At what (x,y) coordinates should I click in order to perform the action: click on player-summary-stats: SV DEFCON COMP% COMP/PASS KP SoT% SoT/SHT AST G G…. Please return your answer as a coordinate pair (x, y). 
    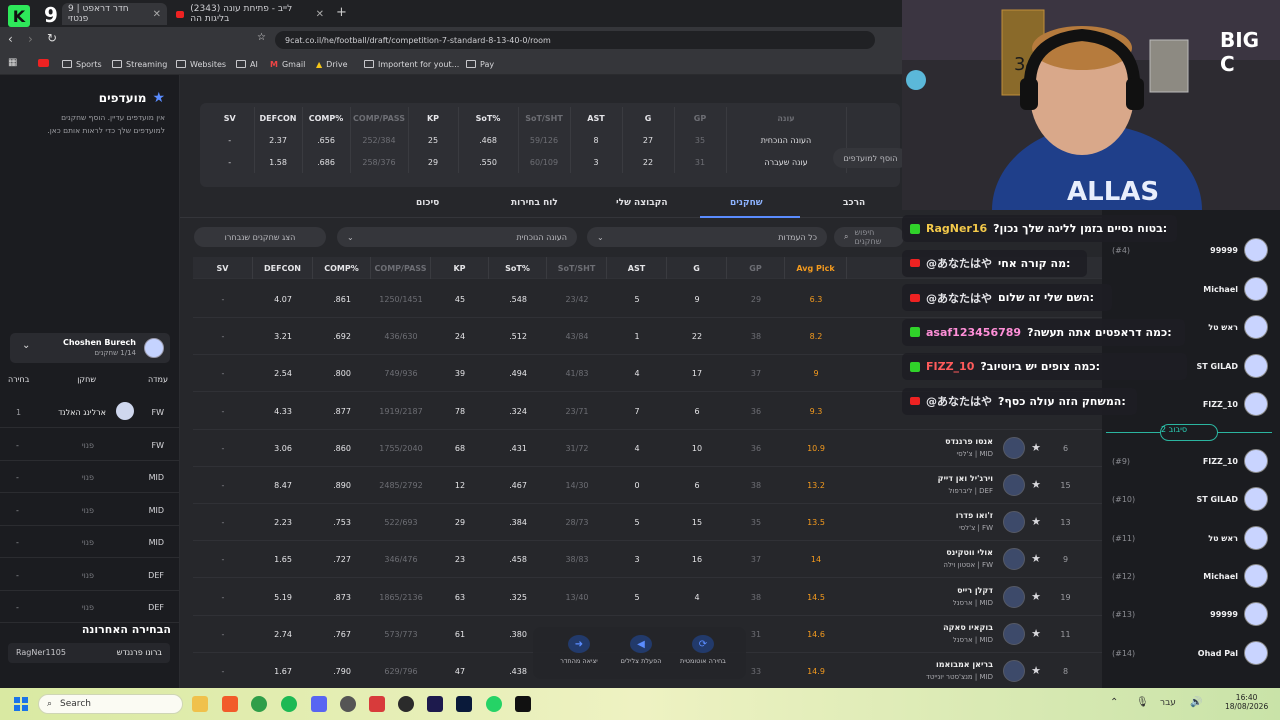
    Looking at the image, I should click on (550, 145).